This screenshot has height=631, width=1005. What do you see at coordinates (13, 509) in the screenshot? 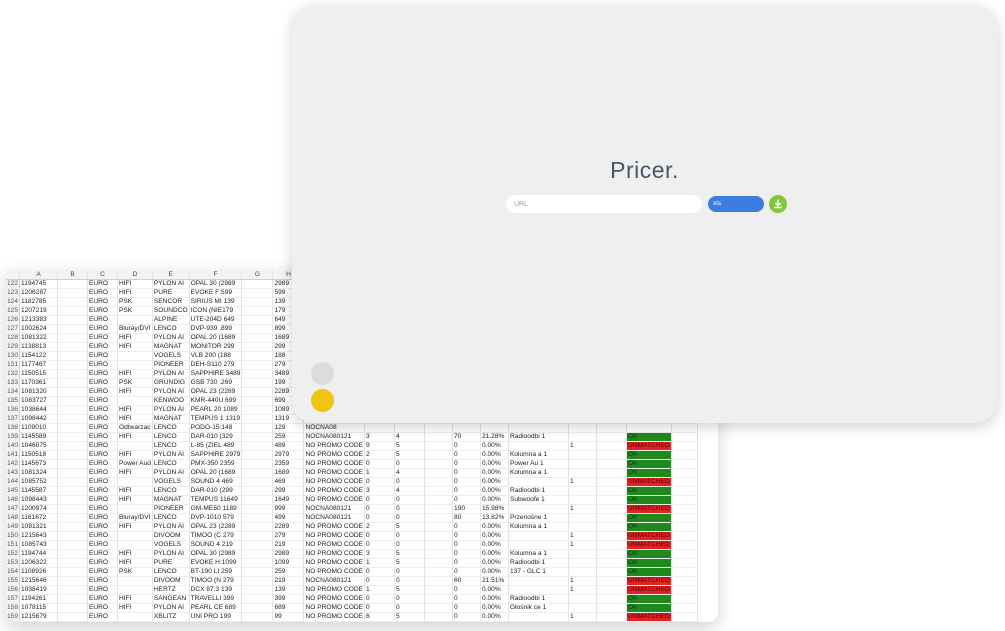
I see `row-number: 147` at bounding box center [13, 509].